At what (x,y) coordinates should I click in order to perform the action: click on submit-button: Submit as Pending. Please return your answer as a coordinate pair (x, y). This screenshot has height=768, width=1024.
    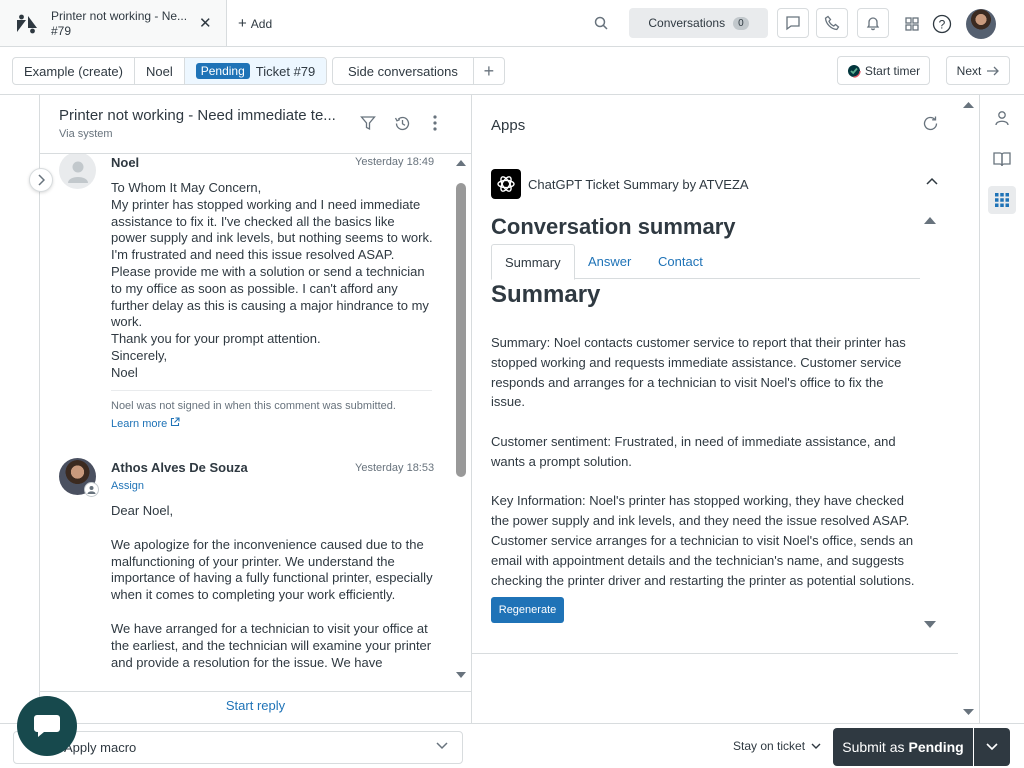
    Looking at the image, I should click on (903, 747).